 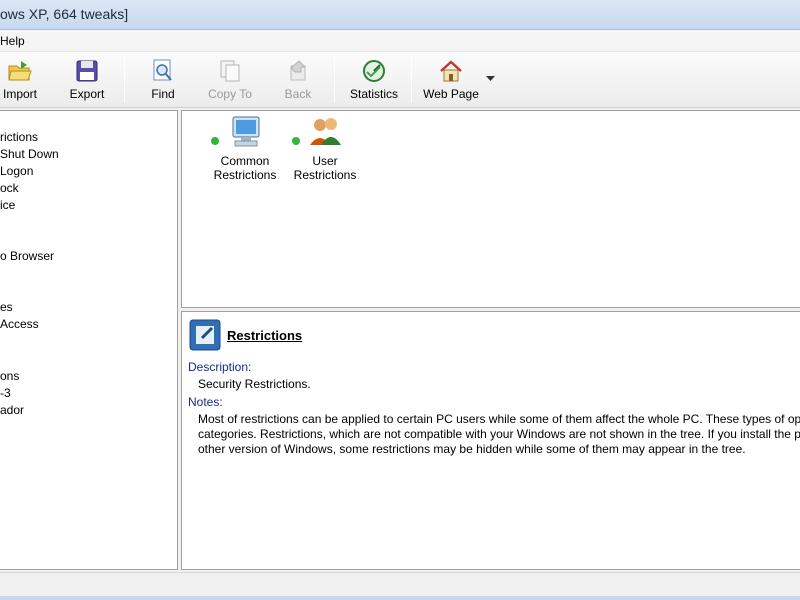 I want to click on export-button: Export, so click(x=87, y=80).